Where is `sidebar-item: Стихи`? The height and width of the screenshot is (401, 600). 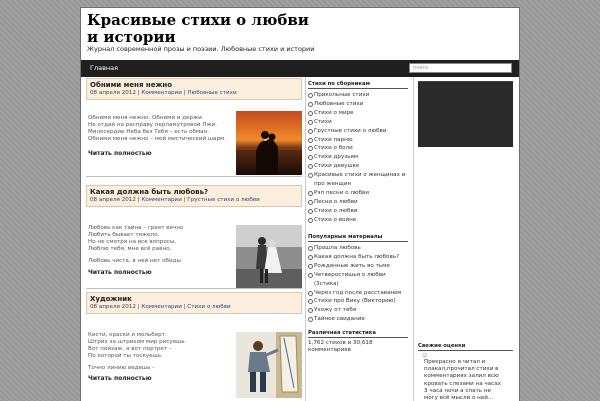
sidebar-item: Стихи is located at coordinates (358, 122).